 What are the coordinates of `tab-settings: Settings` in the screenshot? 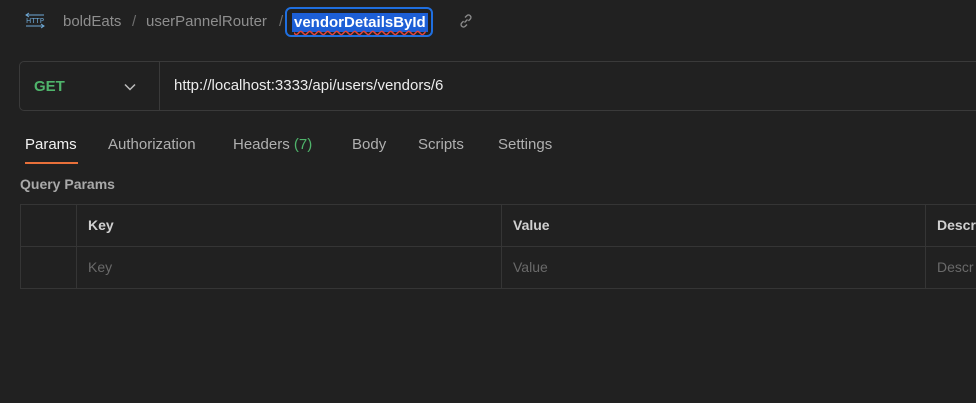 It's located at (525, 144).